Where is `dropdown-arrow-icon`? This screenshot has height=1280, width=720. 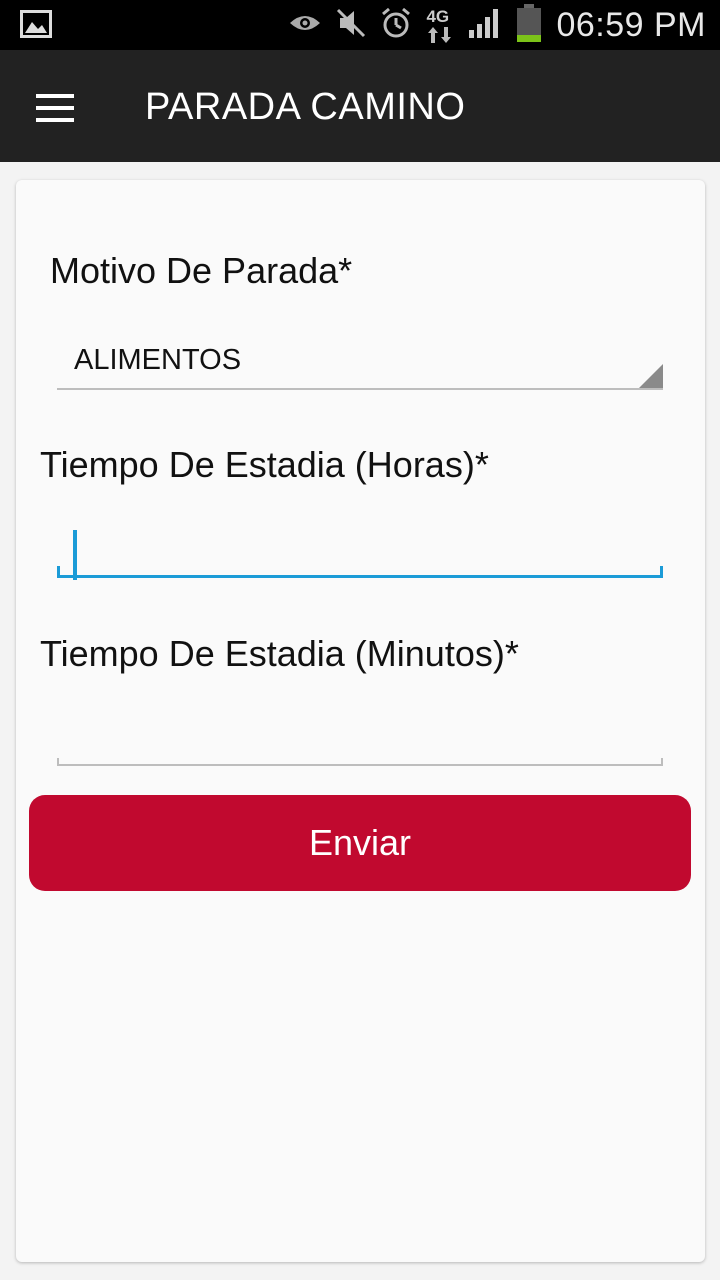 dropdown-arrow-icon is located at coordinates (651, 376).